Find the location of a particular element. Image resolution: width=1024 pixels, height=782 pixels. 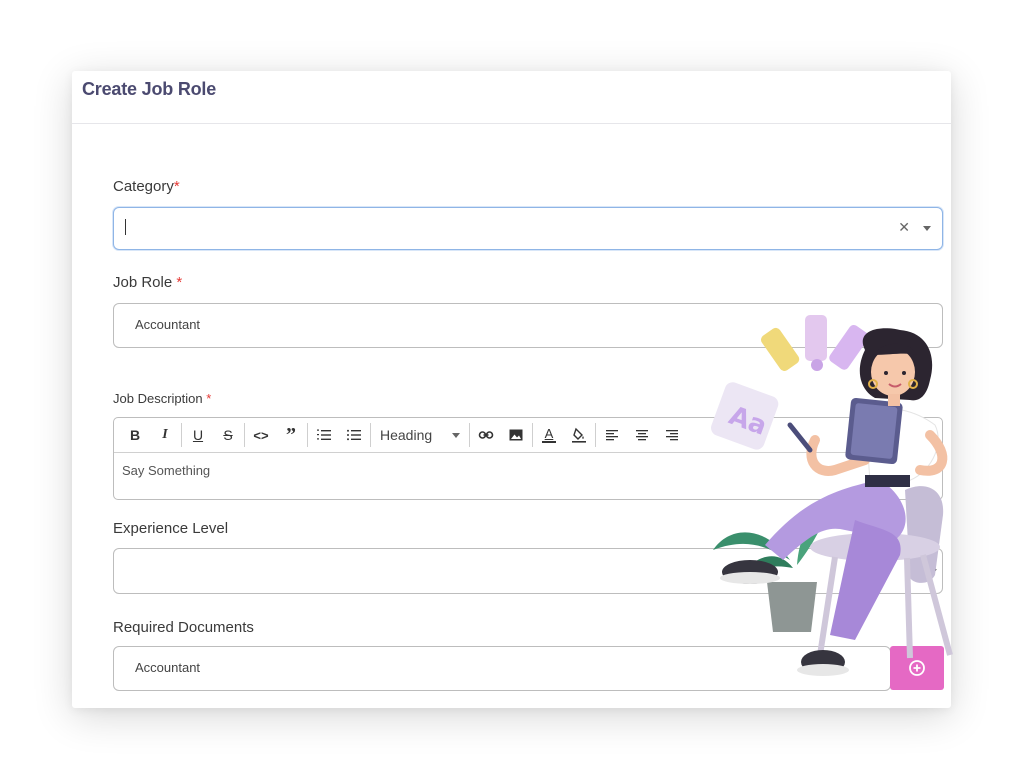

woman-with-tablet-illustration: Aa is located at coordinates (832, 495).